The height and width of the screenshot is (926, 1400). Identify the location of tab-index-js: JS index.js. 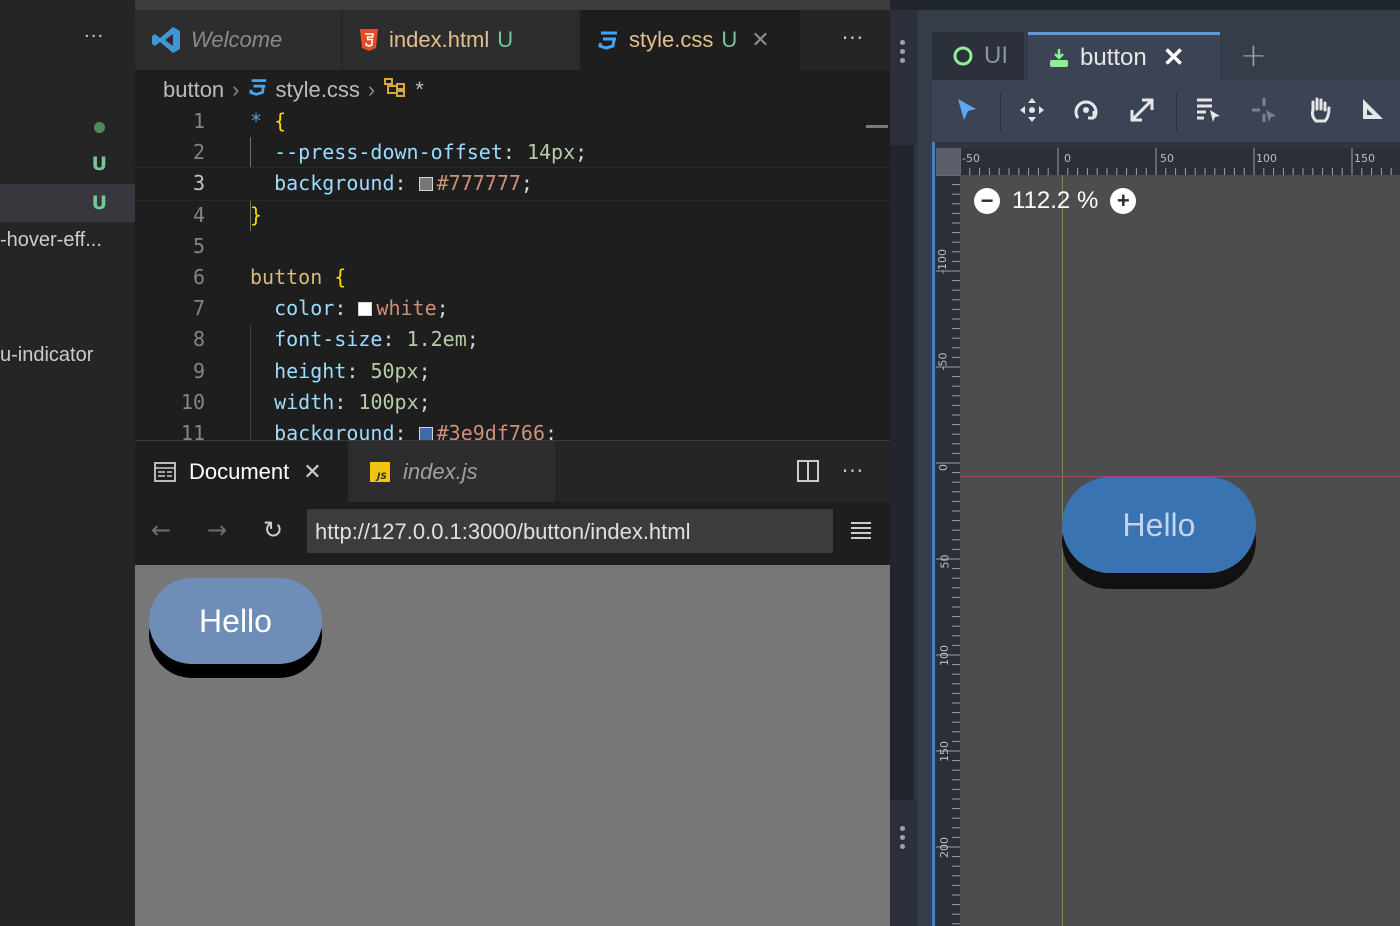
(452, 472).